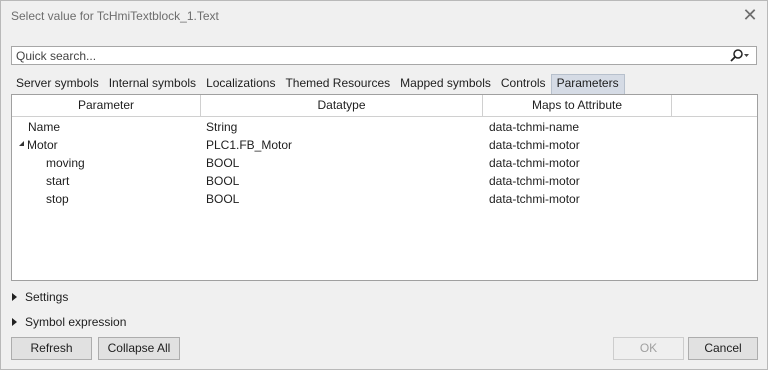 The image size is (768, 370). Describe the element at coordinates (587, 84) in the screenshot. I see `tab-parameters: Parameters` at that location.